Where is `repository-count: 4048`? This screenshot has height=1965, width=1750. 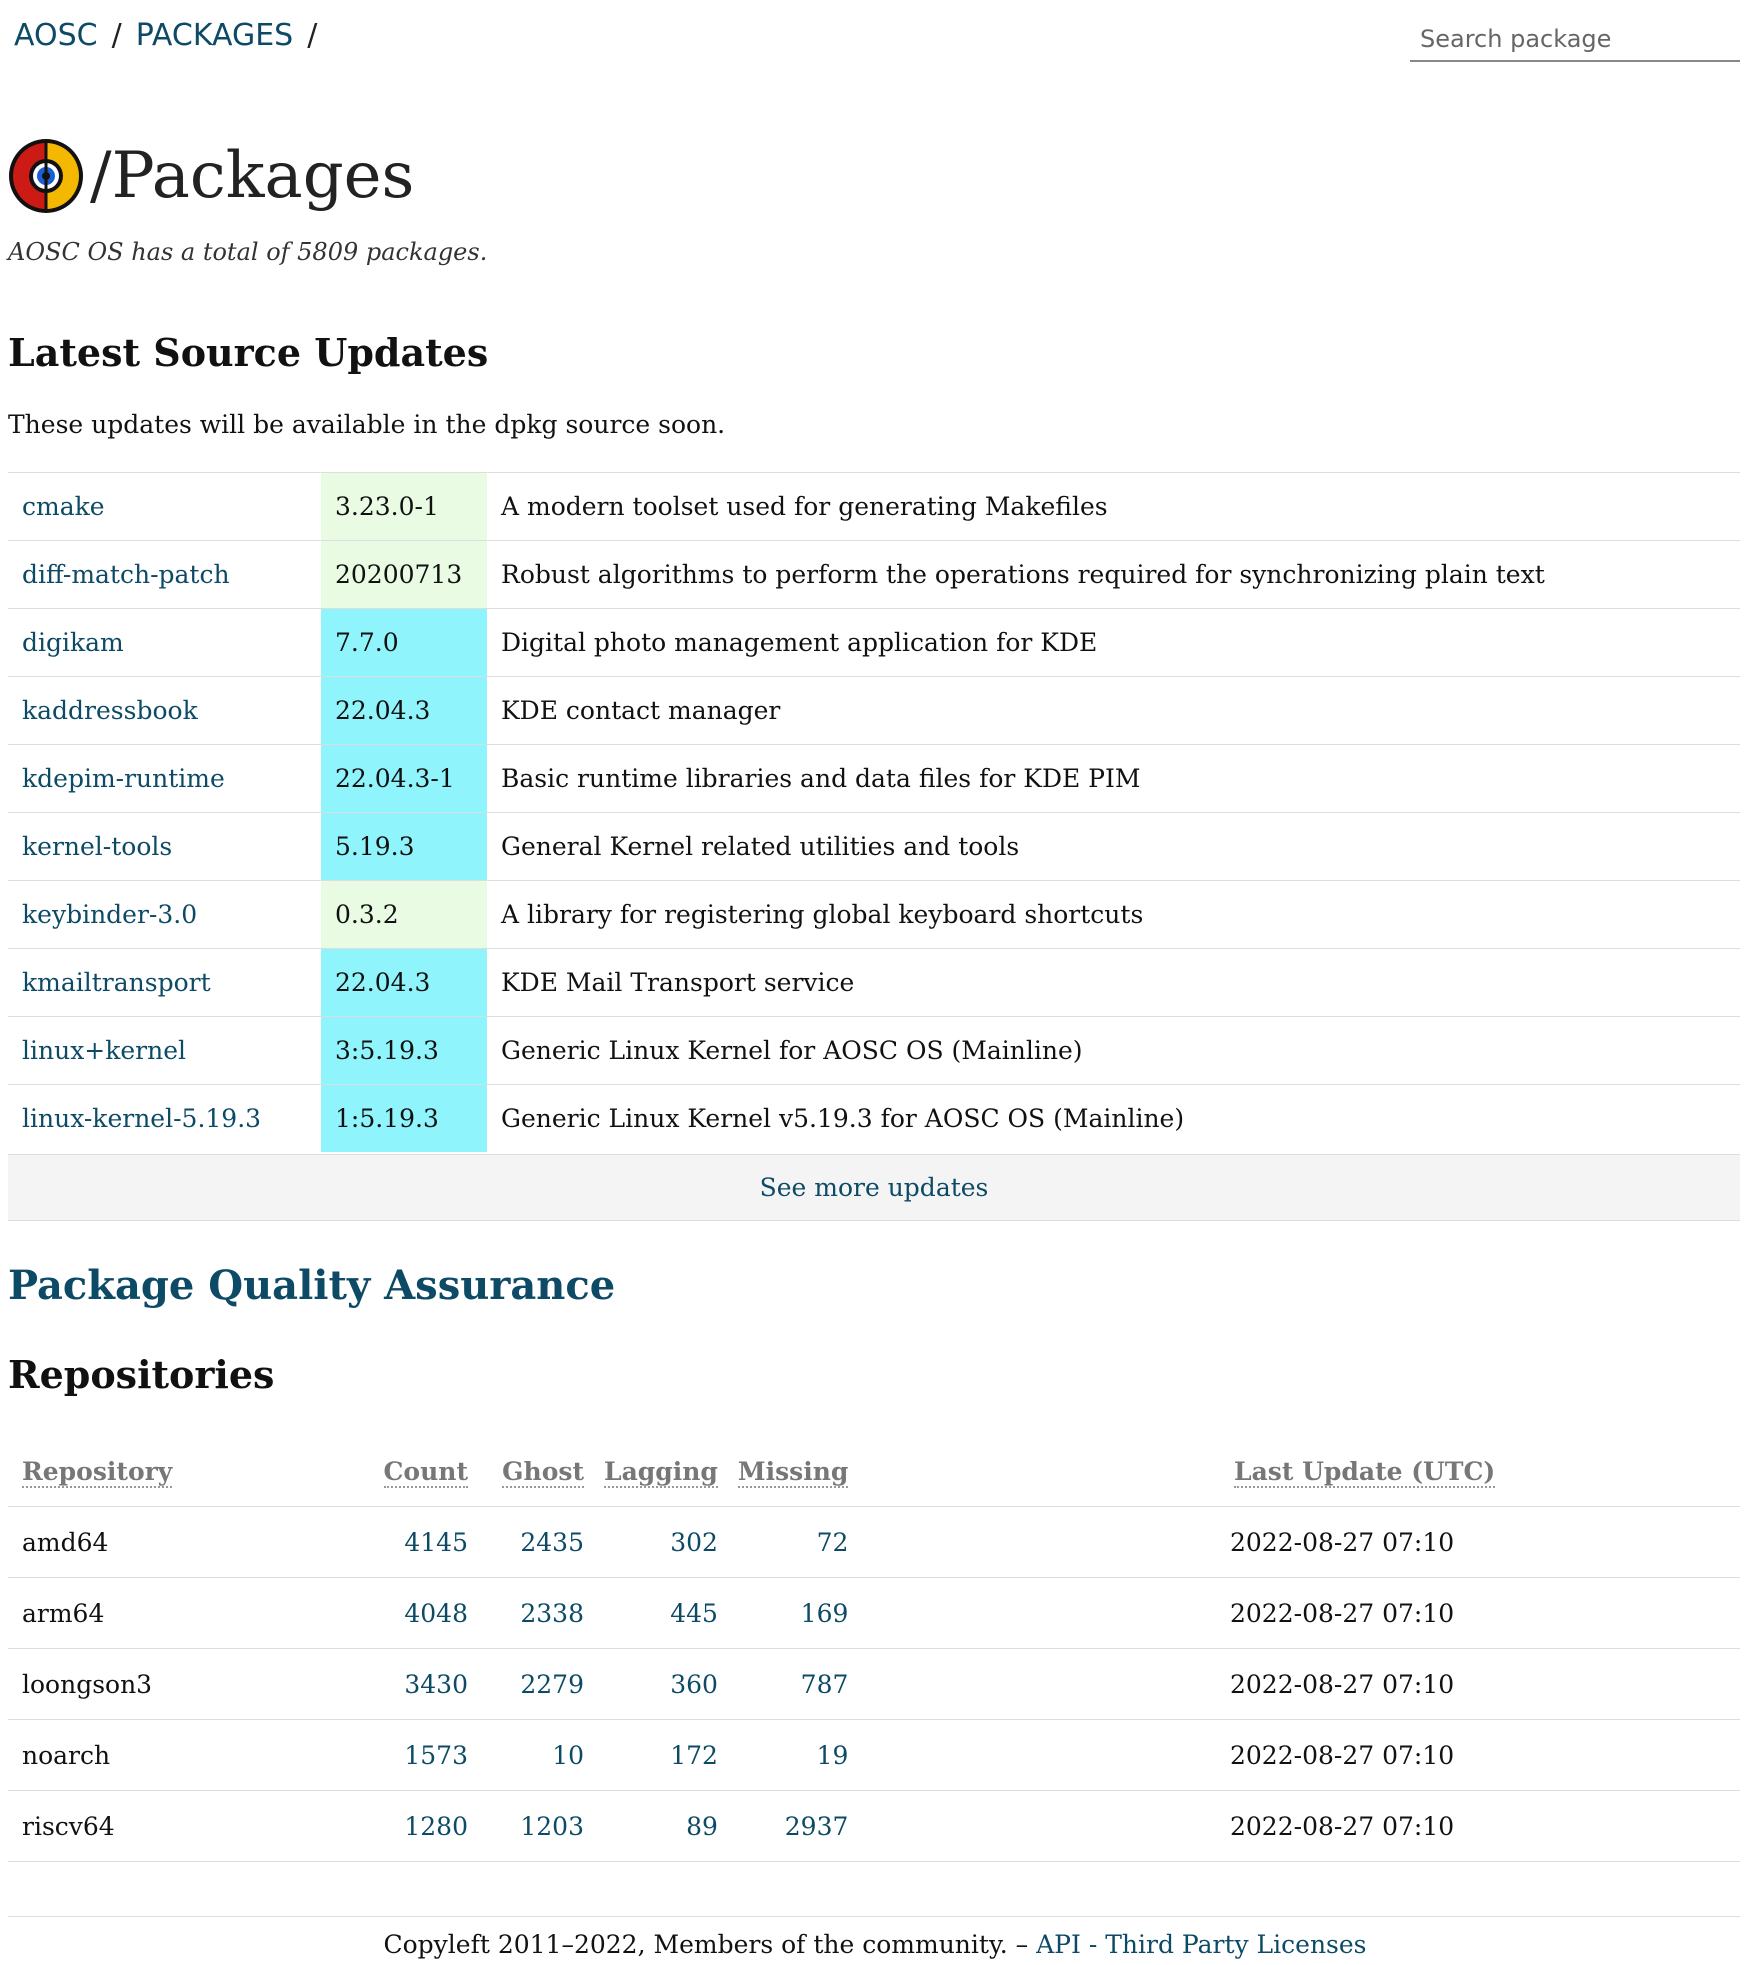 repository-count: 4048 is located at coordinates (420, 1613).